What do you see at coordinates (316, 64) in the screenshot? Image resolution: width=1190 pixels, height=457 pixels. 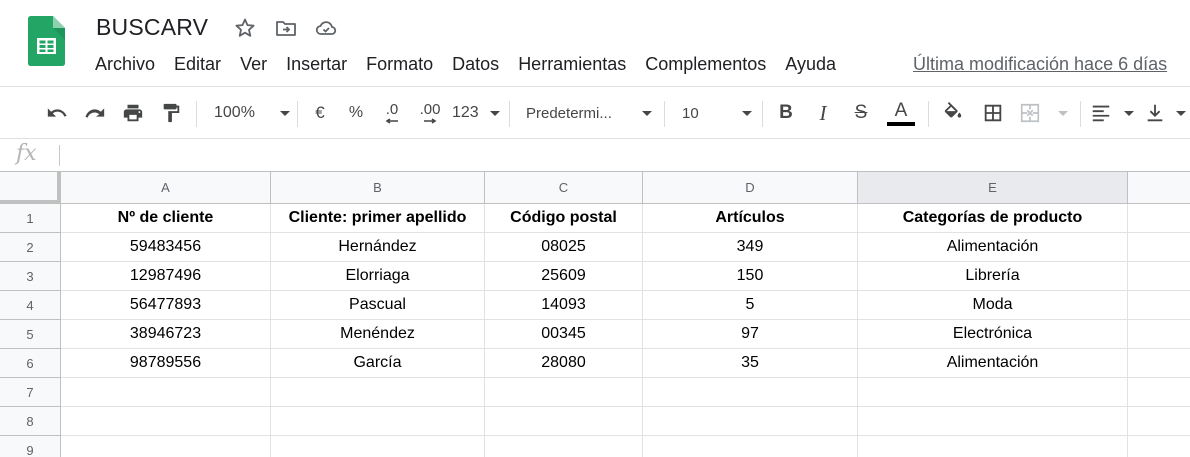 I see `menu-insertar: Insertar` at bounding box center [316, 64].